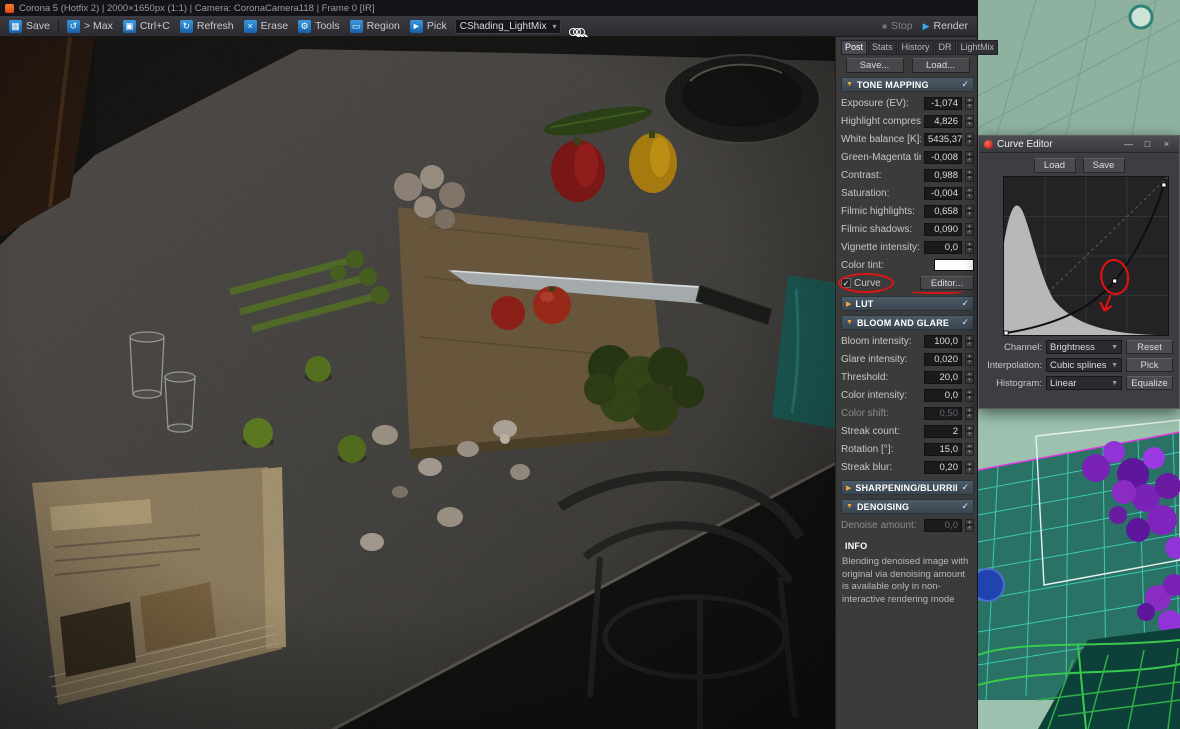  Describe the element at coordinates (907, 467) in the screenshot. I see `param-row: Streak blur: 0,20 ▴ ▾` at that location.